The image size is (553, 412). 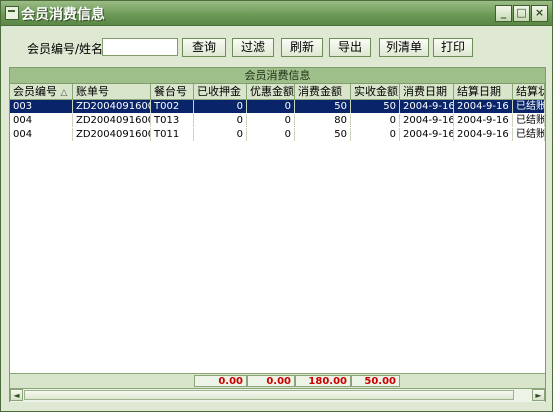 I want to click on close-button: ×, so click(x=539, y=13).